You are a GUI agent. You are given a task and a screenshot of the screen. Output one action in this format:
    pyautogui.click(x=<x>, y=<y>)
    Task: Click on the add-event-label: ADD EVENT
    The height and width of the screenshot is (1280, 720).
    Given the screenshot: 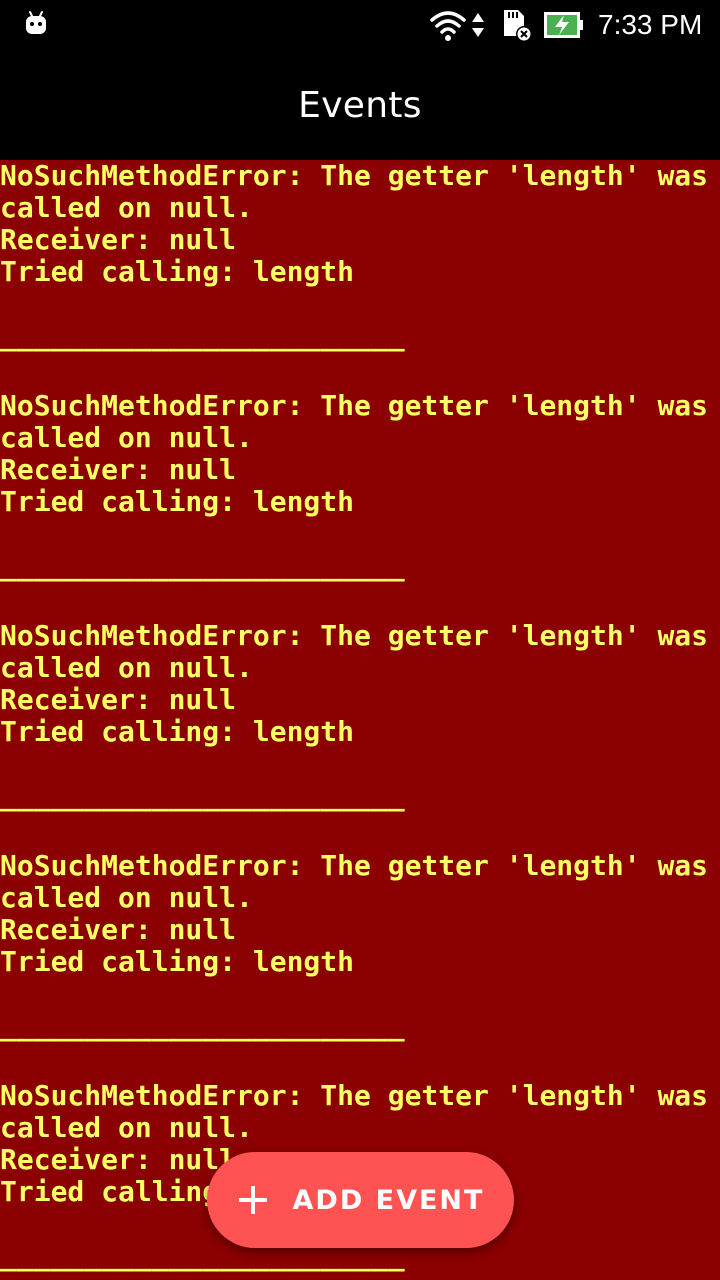 What is the action you would take?
    pyautogui.click(x=388, y=1200)
    